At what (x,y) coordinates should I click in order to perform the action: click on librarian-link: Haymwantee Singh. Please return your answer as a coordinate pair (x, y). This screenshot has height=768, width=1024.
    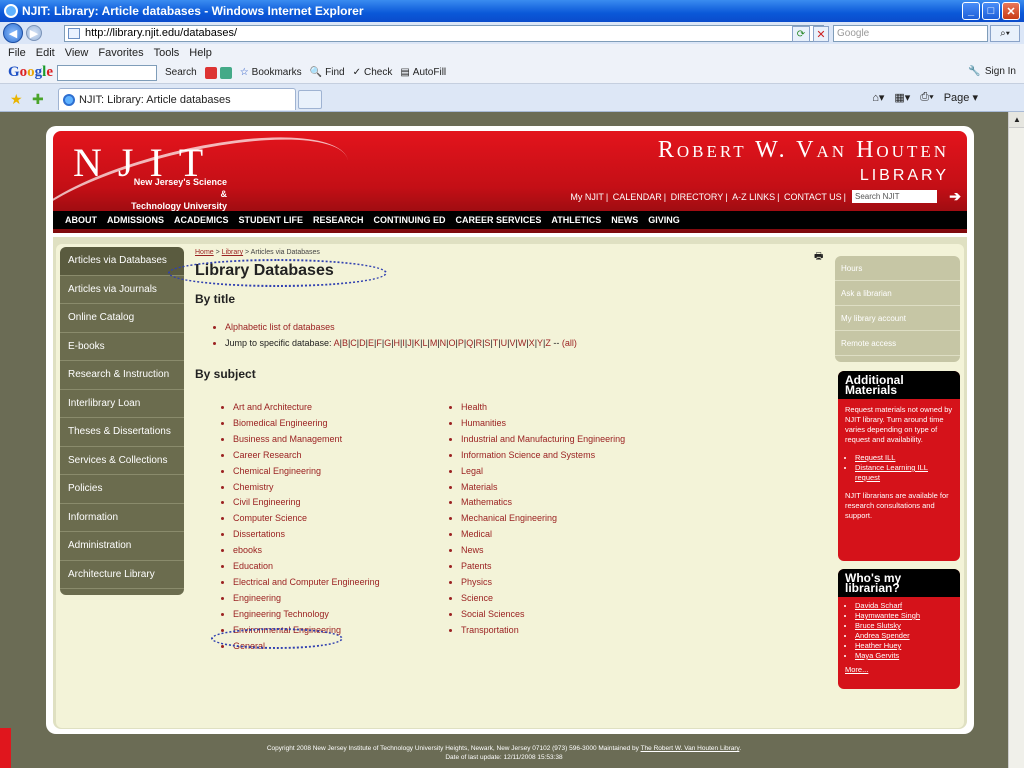
    Looking at the image, I should click on (904, 616).